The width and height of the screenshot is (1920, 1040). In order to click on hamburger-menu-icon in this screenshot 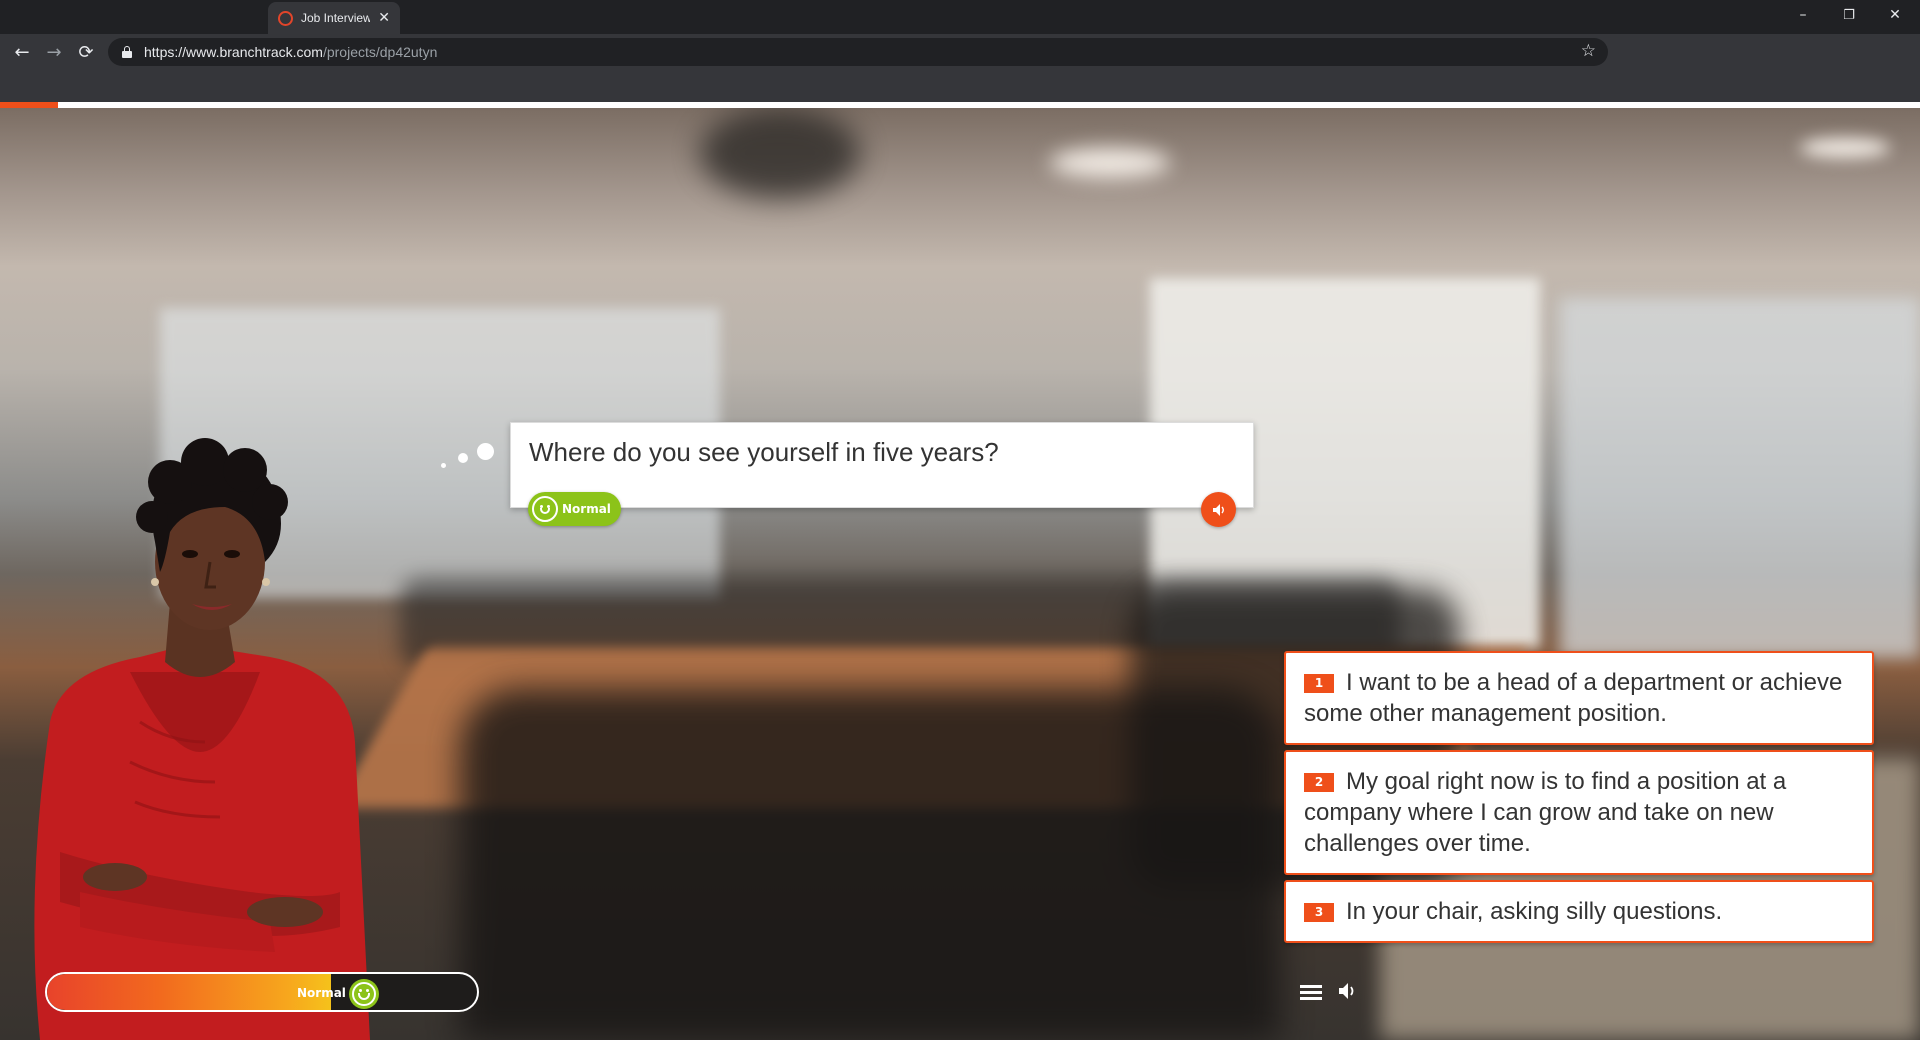, I will do `click(1311, 992)`.